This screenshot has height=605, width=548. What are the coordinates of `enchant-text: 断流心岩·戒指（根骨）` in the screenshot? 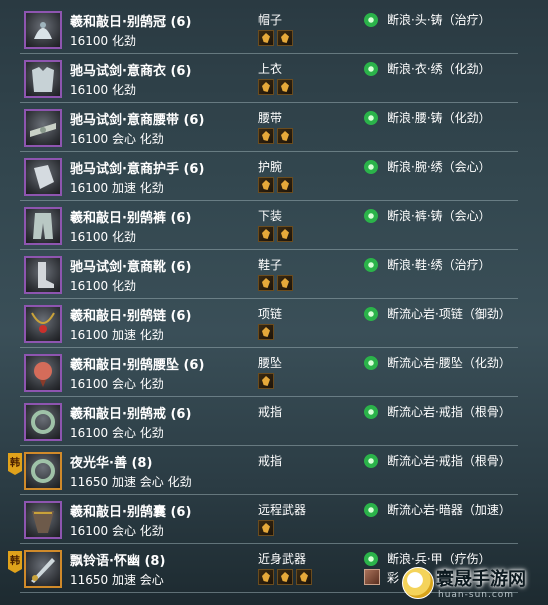 It's located at (449, 461).